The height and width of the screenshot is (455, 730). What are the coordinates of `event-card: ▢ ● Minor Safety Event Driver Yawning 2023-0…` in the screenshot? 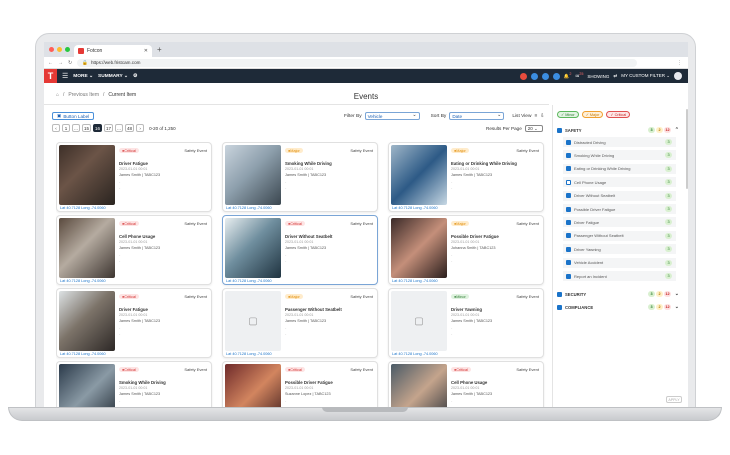 It's located at (466, 323).